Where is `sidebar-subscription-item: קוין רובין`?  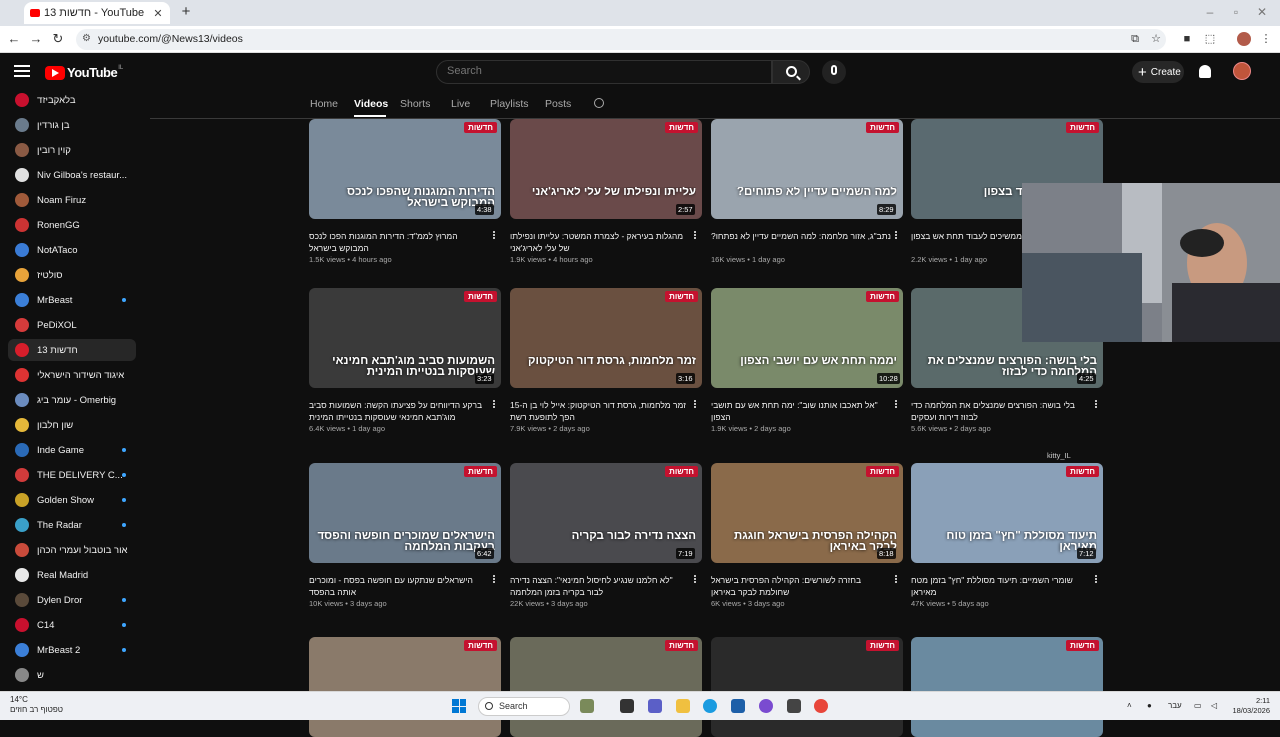 sidebar-subscription-item: קוין רובין is located at coordinates (72, 150).